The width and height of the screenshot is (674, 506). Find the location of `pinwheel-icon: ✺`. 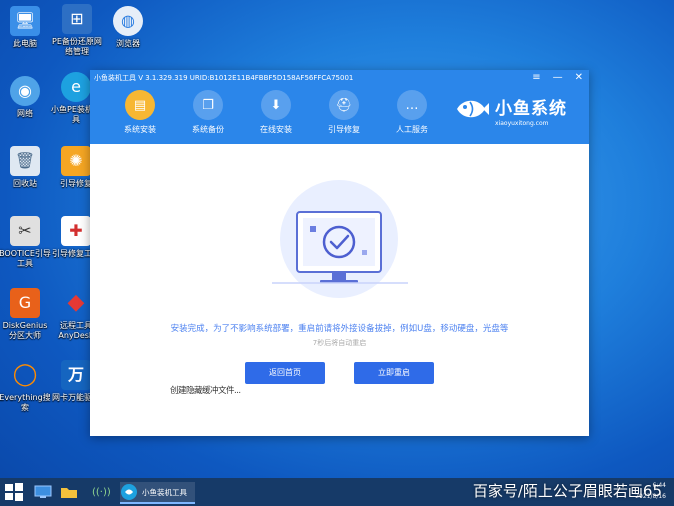

pinwheel-icon: ✺ is located at coordinates (76, 161).